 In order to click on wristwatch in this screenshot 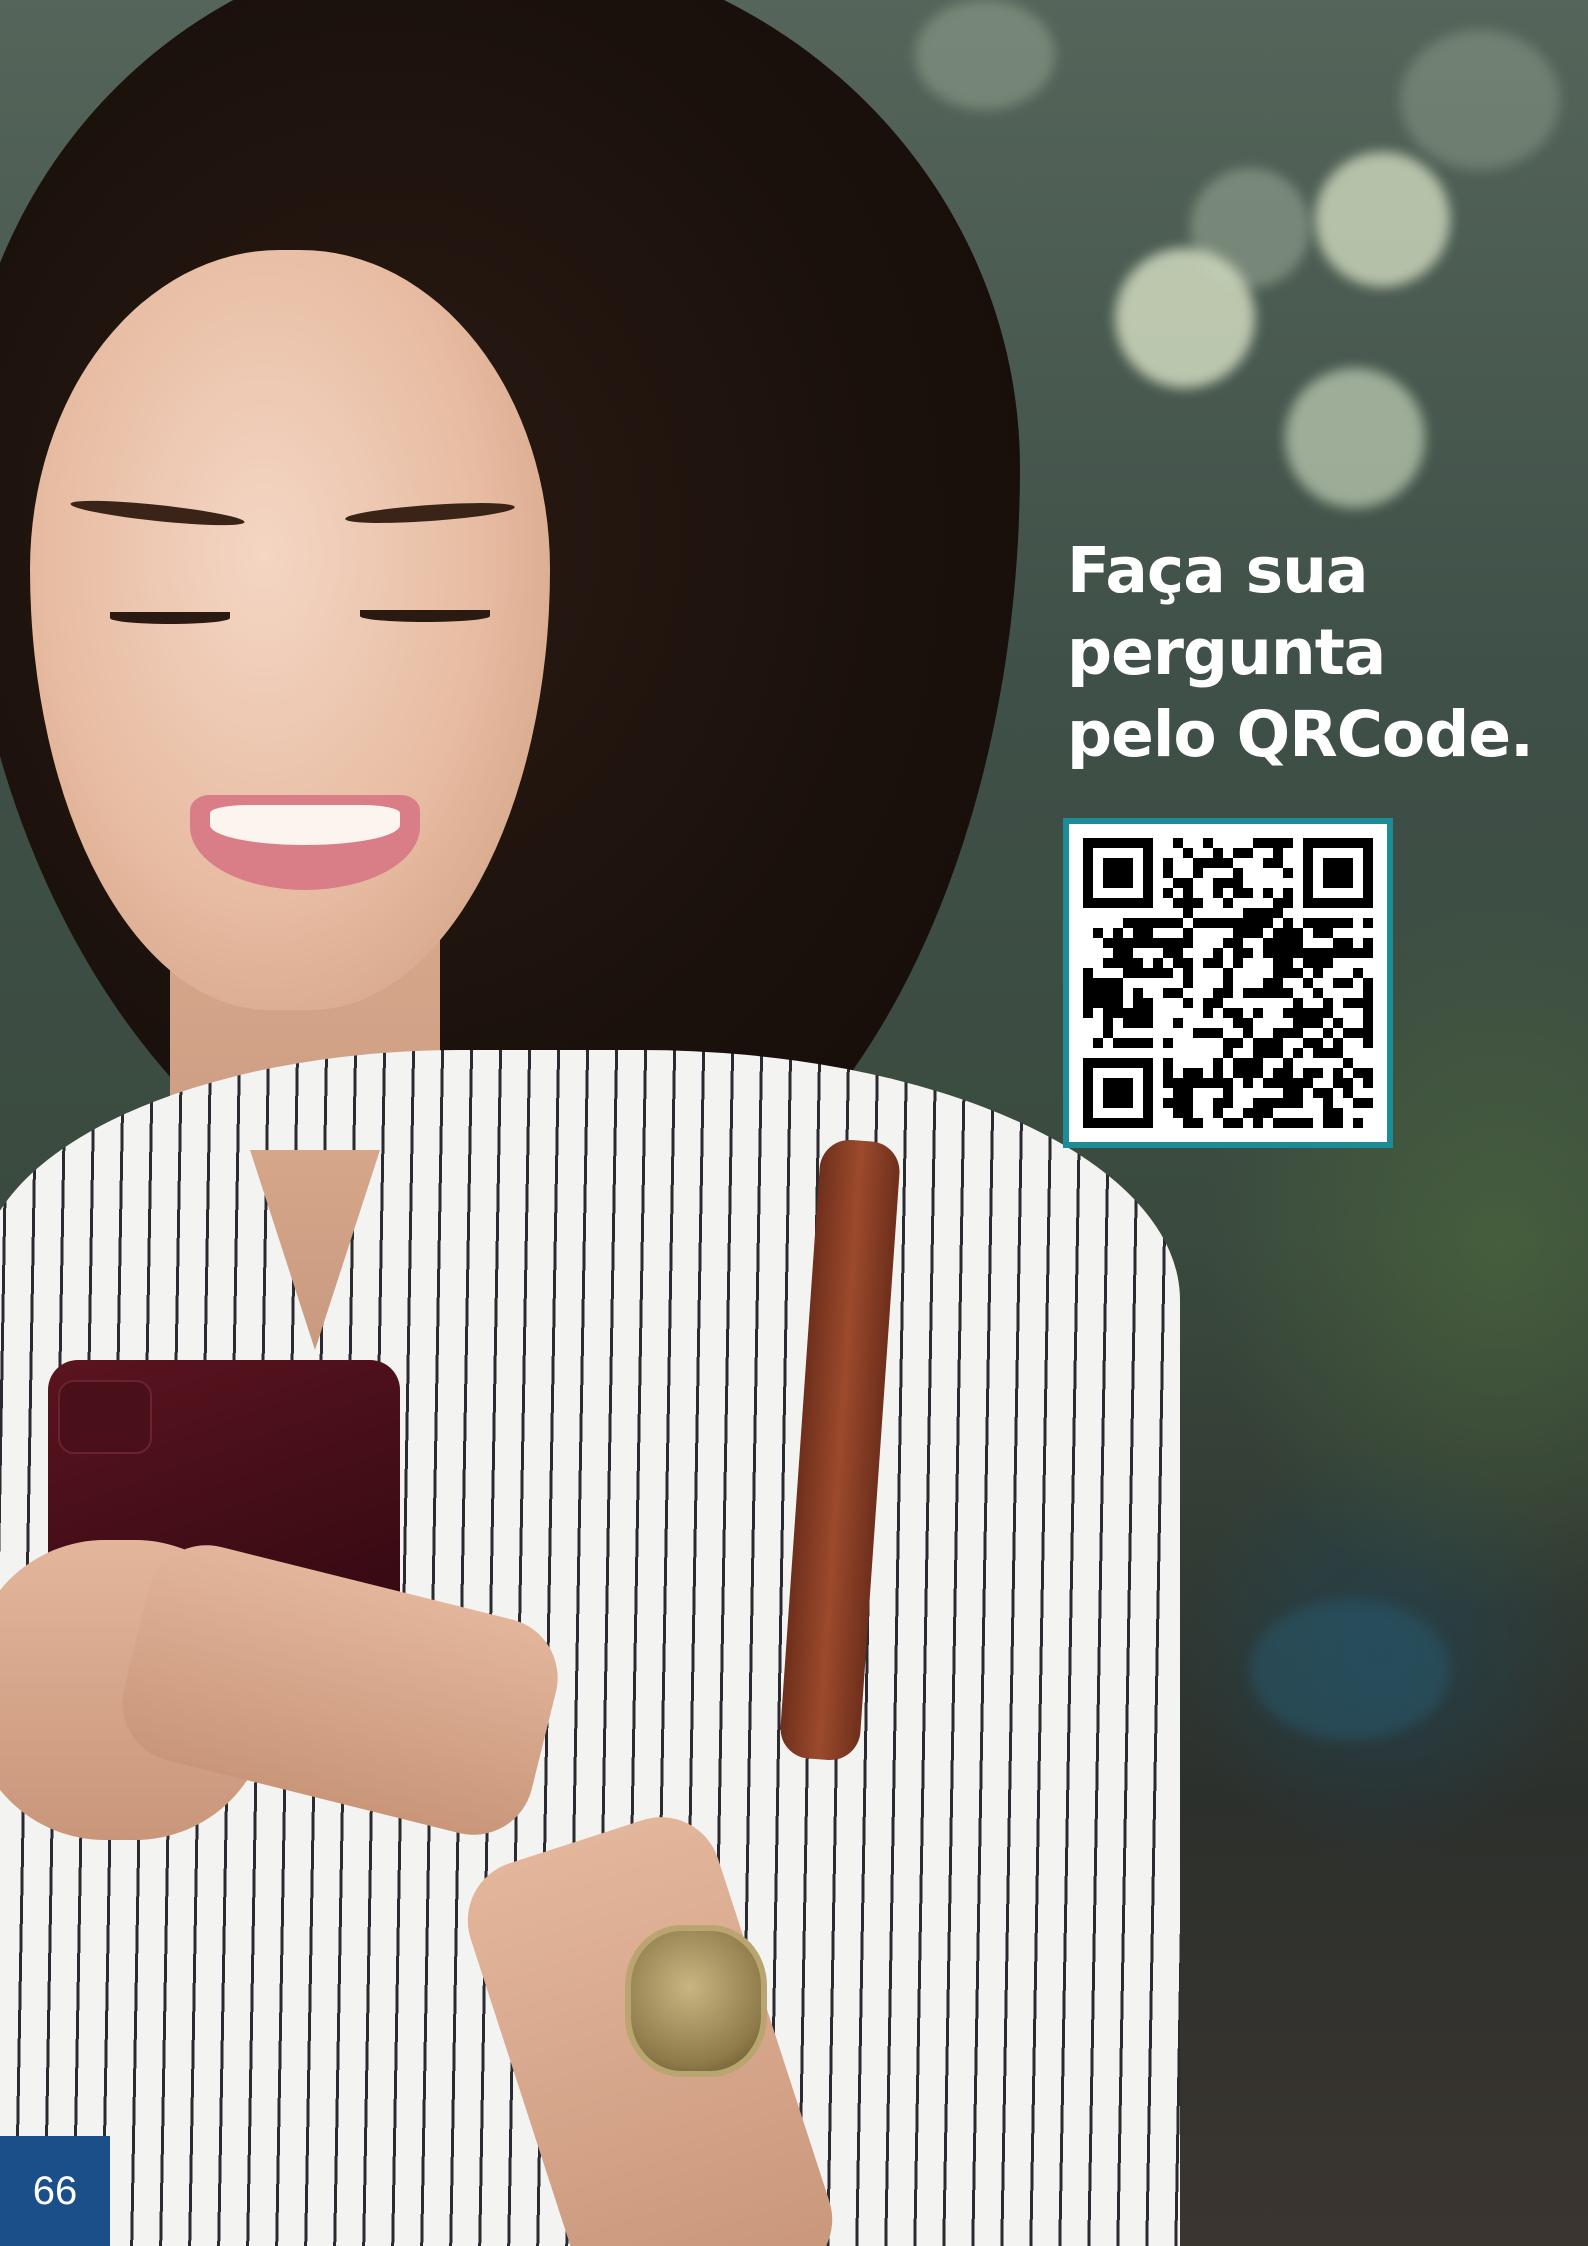, I will do `click(696, 2001)`.